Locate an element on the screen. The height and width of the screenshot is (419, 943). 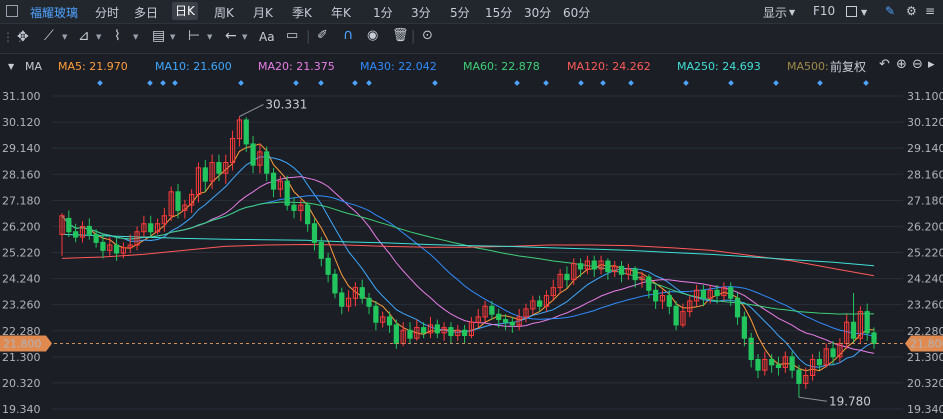
arrow-tool-chevron-icon: ▼ is located at coordinates (244, 37).